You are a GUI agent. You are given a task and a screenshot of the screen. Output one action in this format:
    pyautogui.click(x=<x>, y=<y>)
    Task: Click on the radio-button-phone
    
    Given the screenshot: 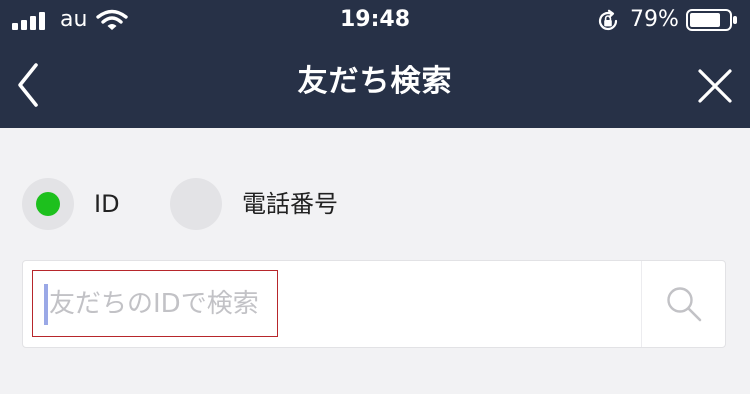 What is the action you would take?
    pyautogui.click(x=196, y=204)
    